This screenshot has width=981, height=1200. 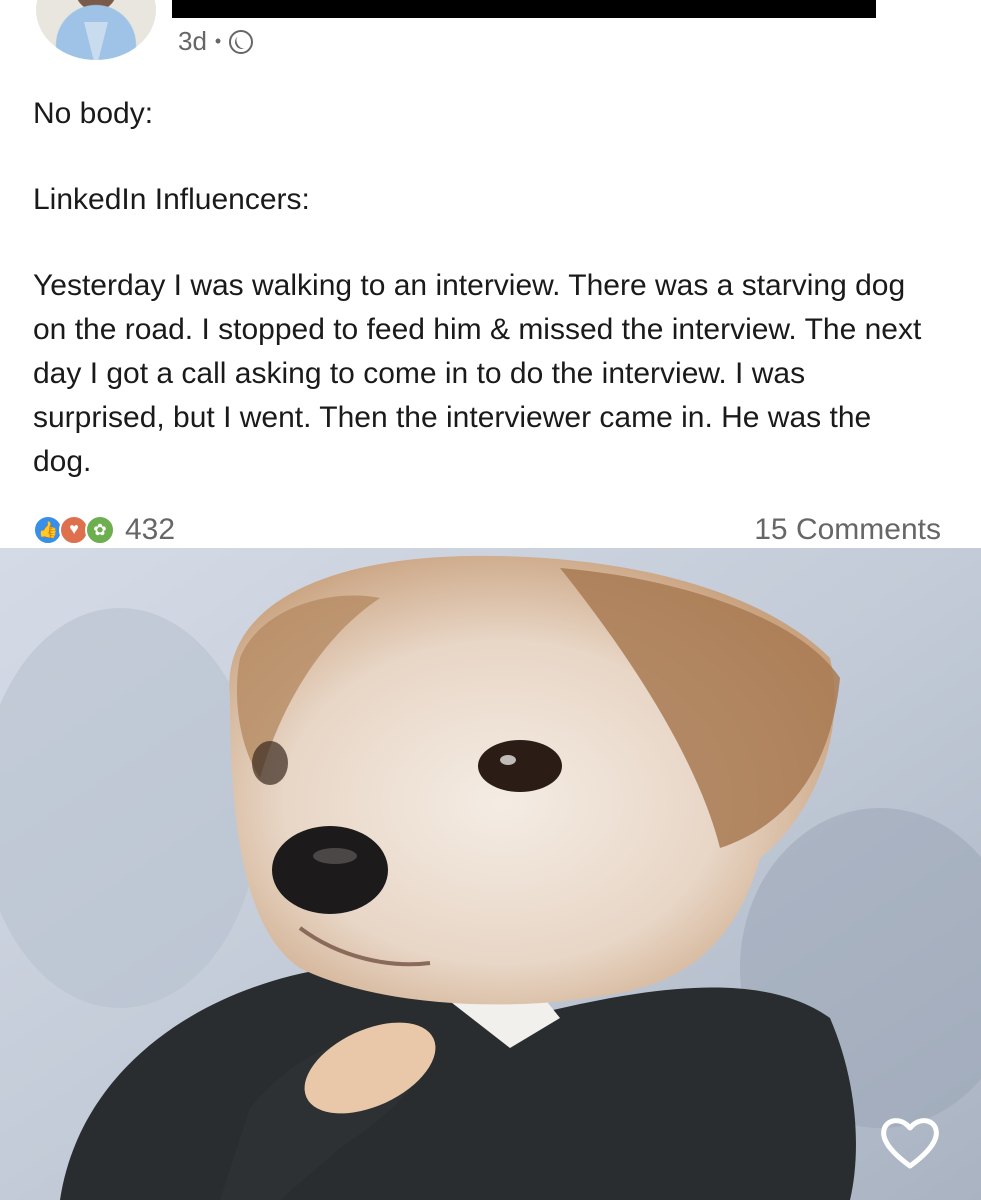 What do you see at coordinates (150, 529) in the screenshot?
I see `reaction-count: 432` at bounding box center [150, 529].